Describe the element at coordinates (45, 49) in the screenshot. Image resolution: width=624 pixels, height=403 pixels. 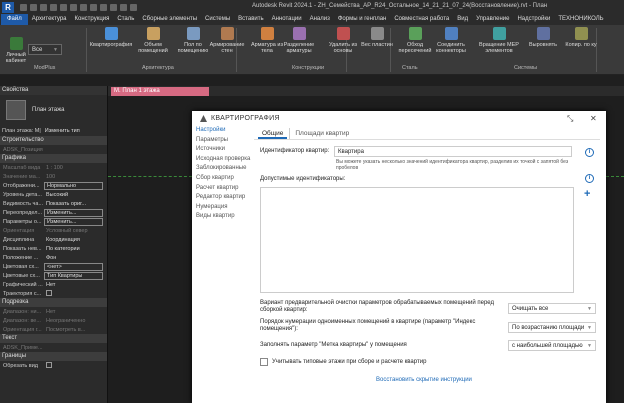
I see `modplus-filter-select: Все ▼` at that location.